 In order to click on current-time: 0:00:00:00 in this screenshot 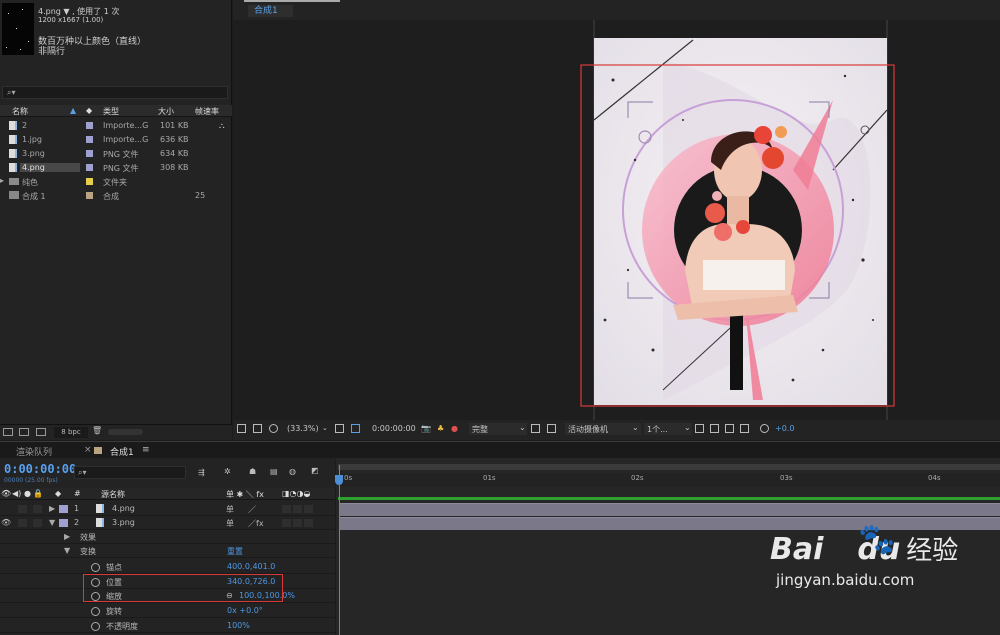, I will do `click(40, 469)`.